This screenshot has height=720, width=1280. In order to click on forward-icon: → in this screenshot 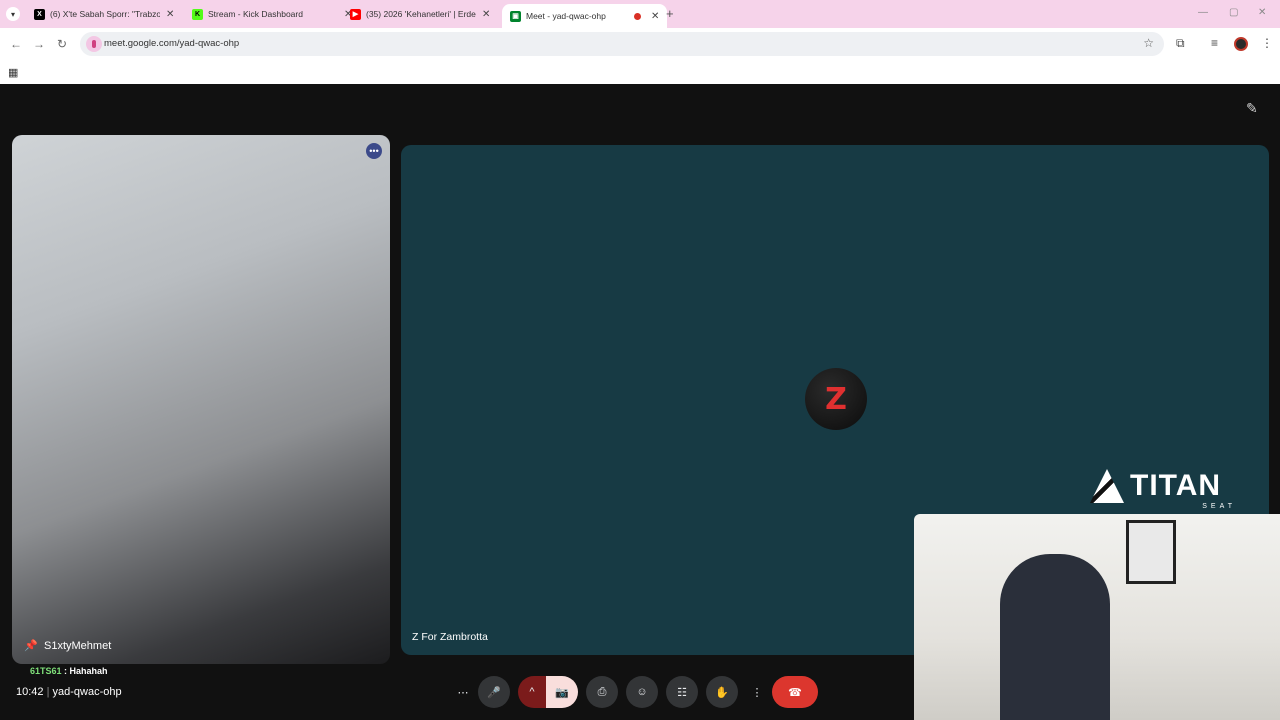, I will do `click(39, 44)`.